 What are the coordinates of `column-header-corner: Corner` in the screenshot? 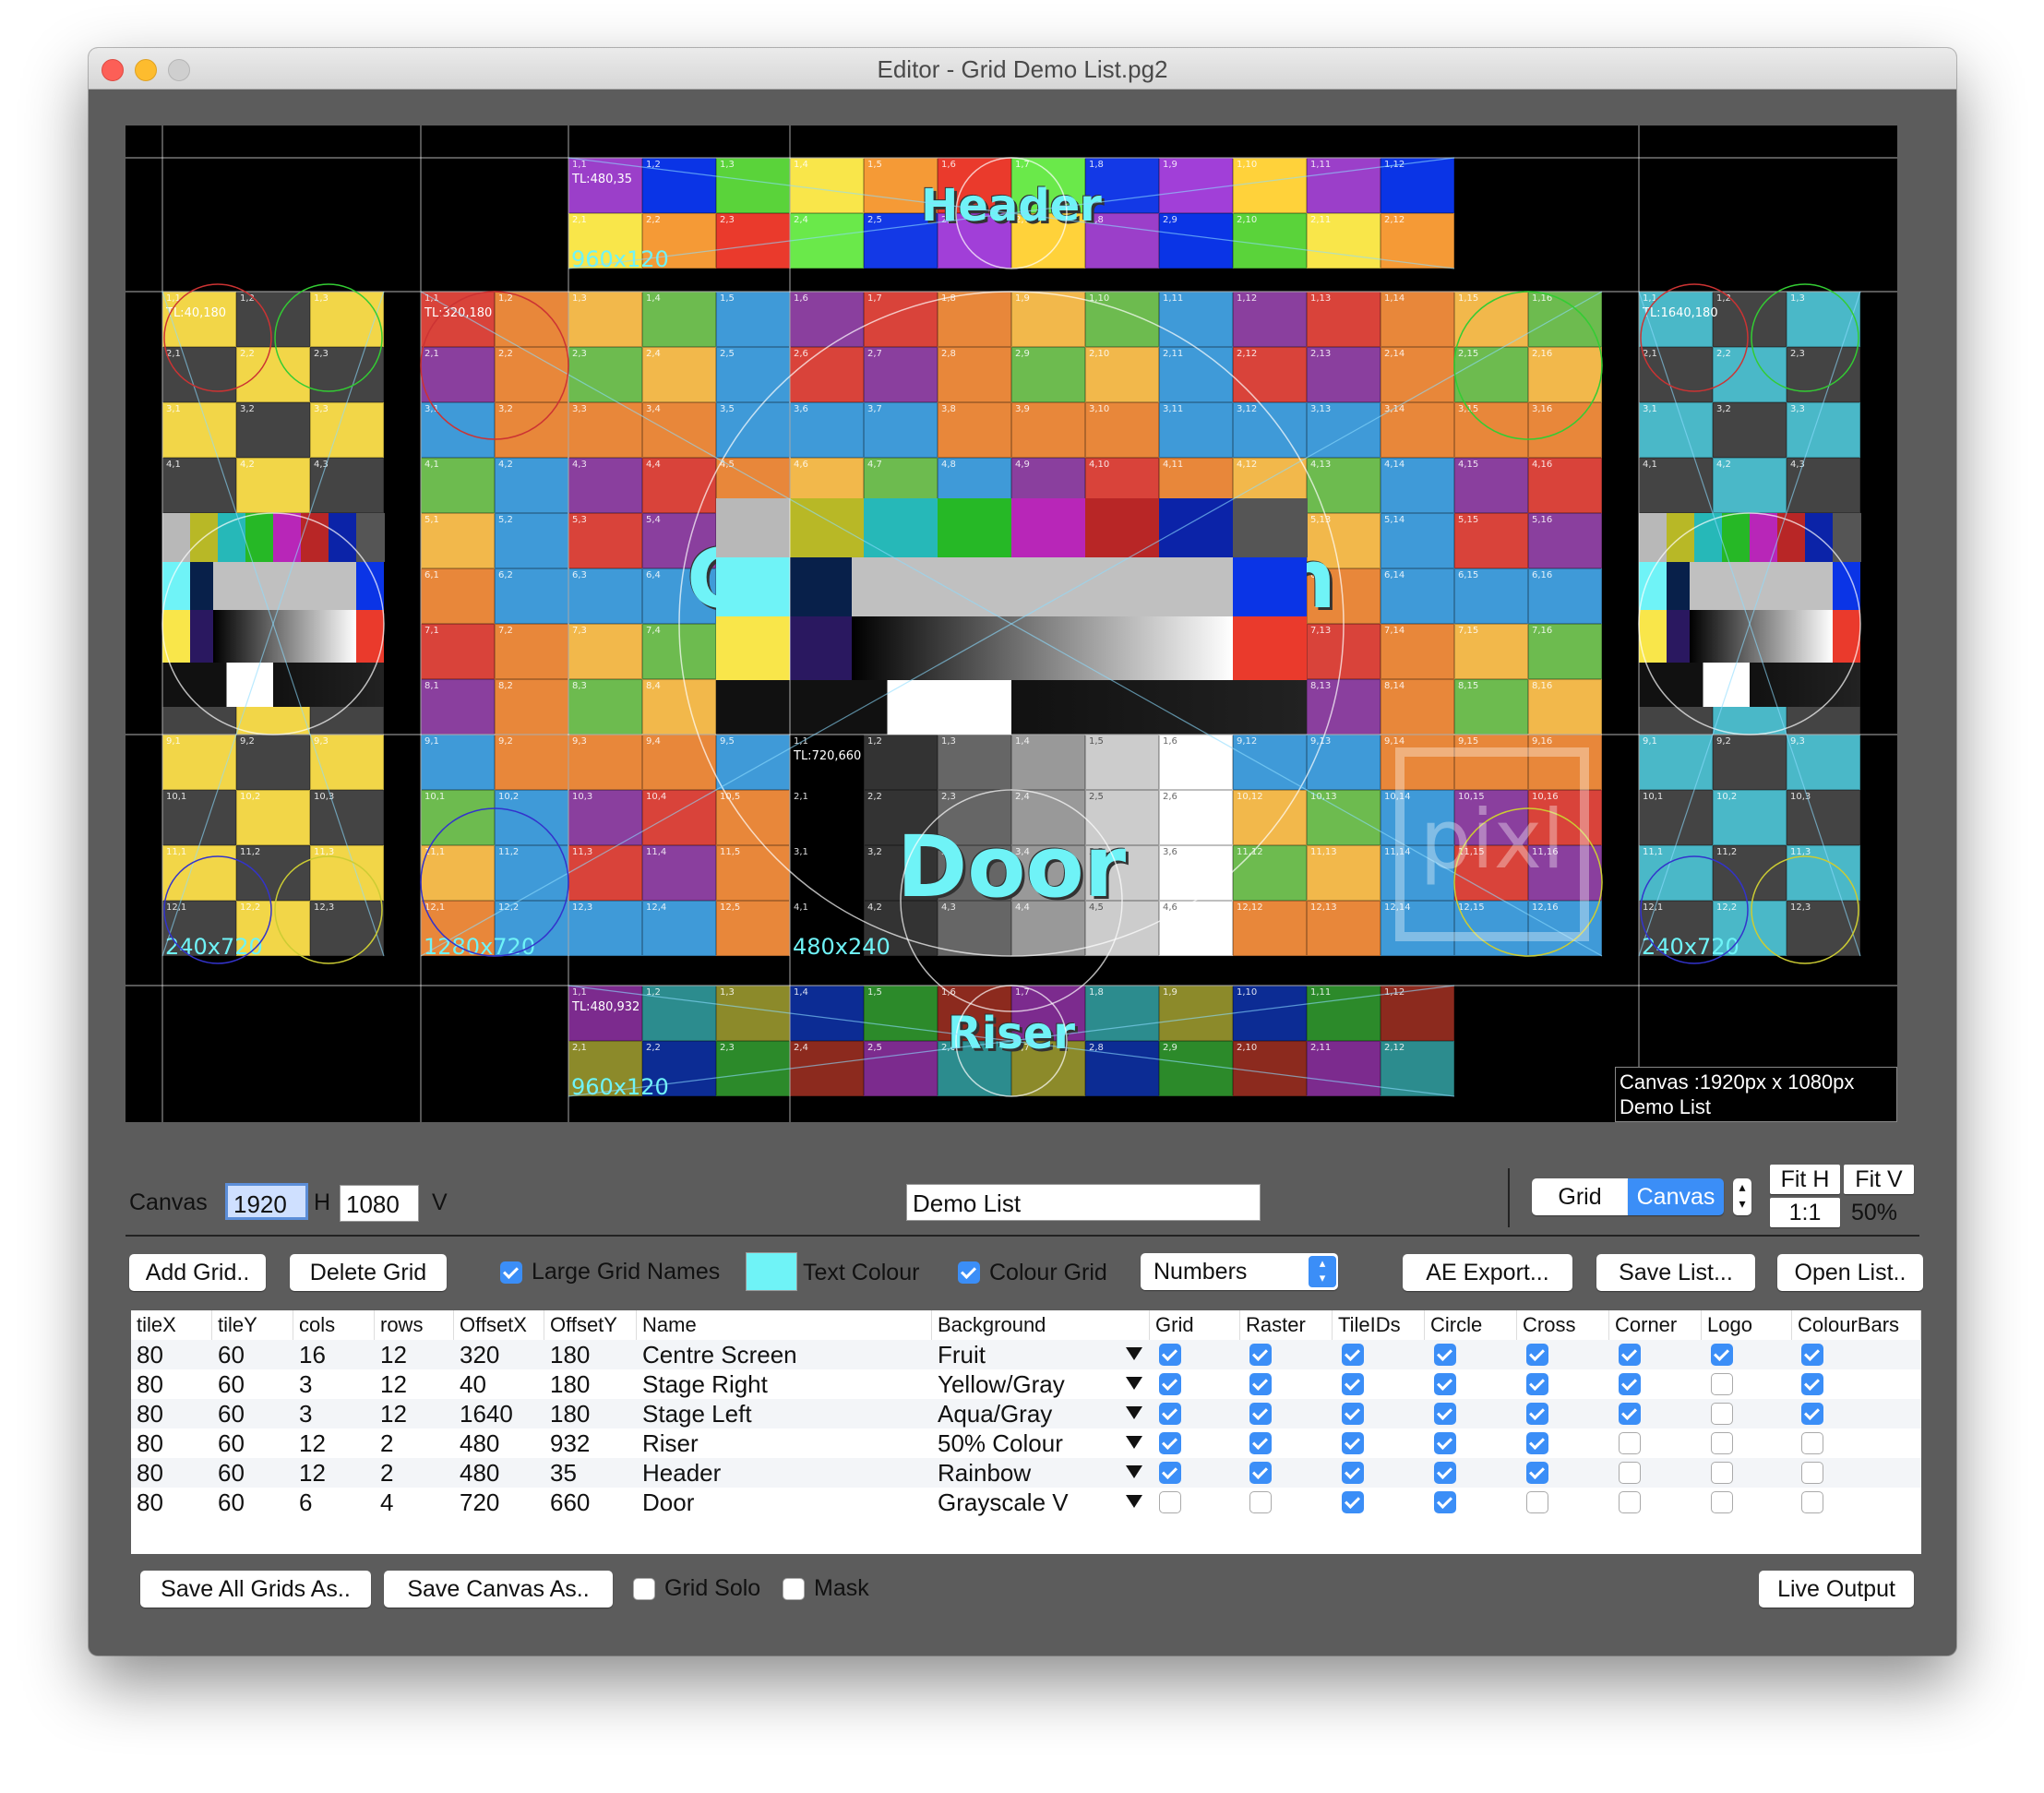 It's located at (1655, 1325).